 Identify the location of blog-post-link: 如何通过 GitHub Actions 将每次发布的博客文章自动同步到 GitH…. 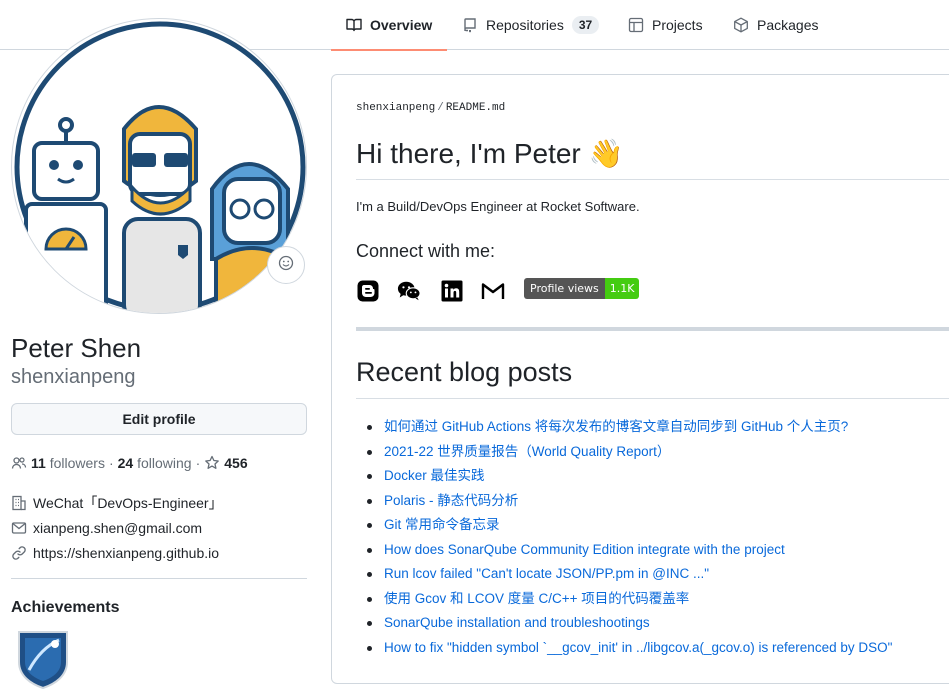
(616, 426).